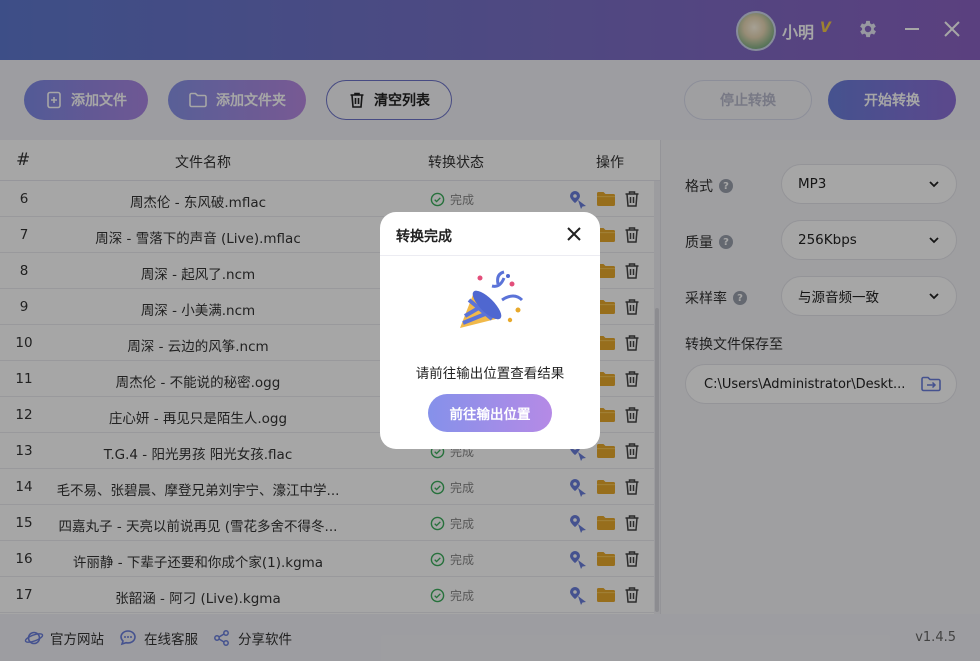  Describe the element at coordinates (490, 330) in the screenshot. I see `conversion-complete-dialog: 转换完成 请前往输出位置查看结果 前往输出位置` at that location.